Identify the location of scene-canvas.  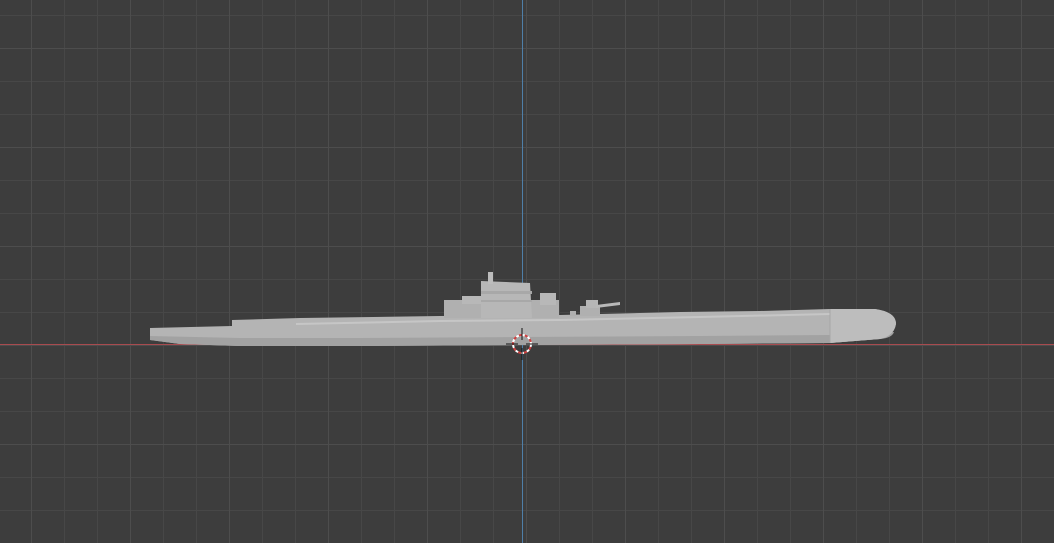
(523, 316).